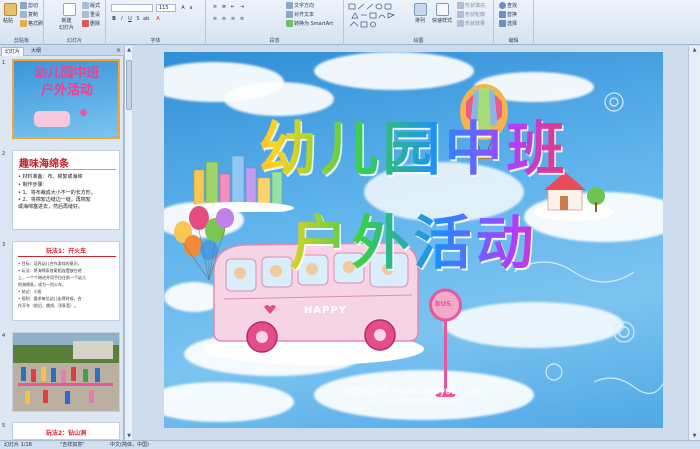 The width and height of the screenshot is (700, 449). What do you see at coordinates (314, 24) in the screenshot?
I see `smartart-label: 转换为 SmartArt` at bounding box center [314, 24].